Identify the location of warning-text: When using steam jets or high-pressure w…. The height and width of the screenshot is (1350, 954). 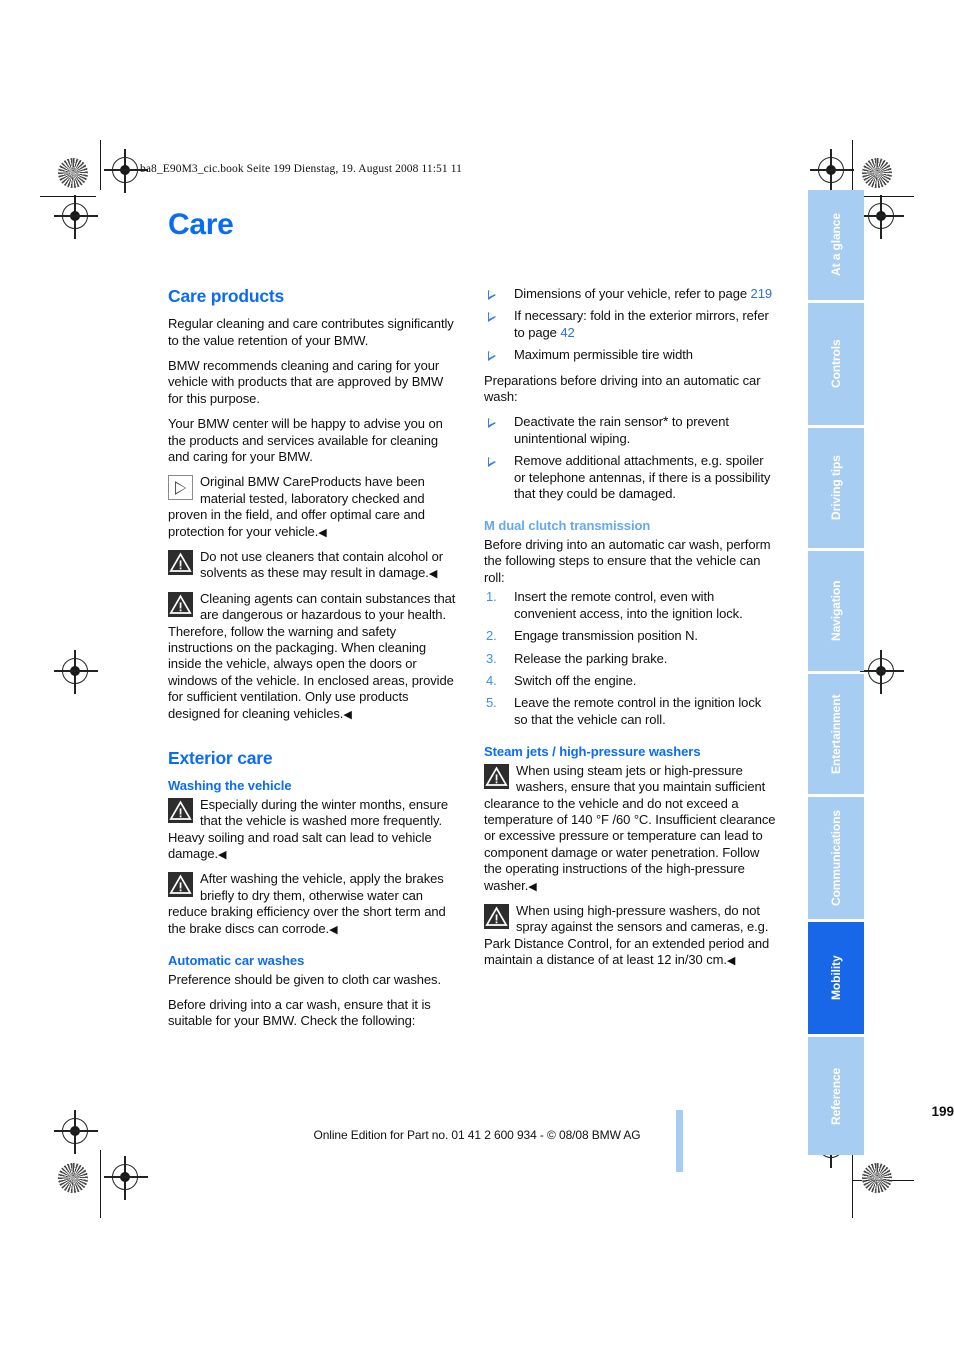
(630, 827).